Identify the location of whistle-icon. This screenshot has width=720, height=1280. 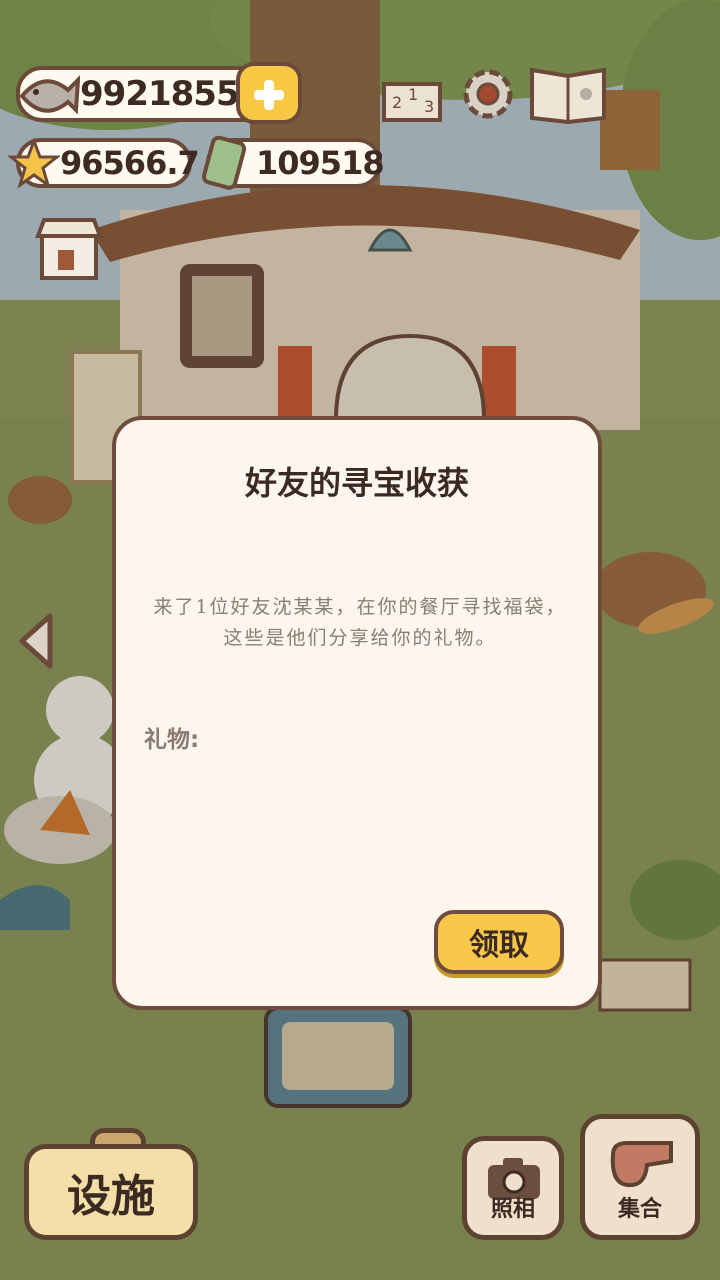
(641, 1164).